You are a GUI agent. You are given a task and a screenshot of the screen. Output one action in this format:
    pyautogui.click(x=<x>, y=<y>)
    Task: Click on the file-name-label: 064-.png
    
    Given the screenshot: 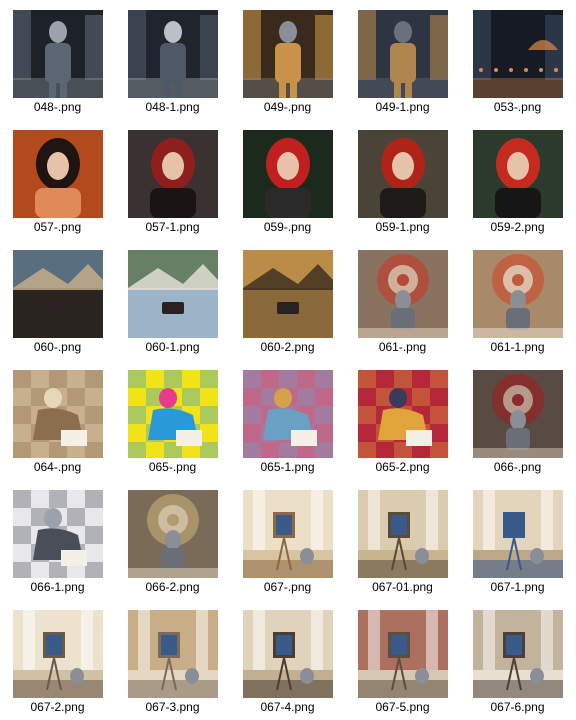 What is the action you would take?
    pyautogui.click(x=57, y=467)
    